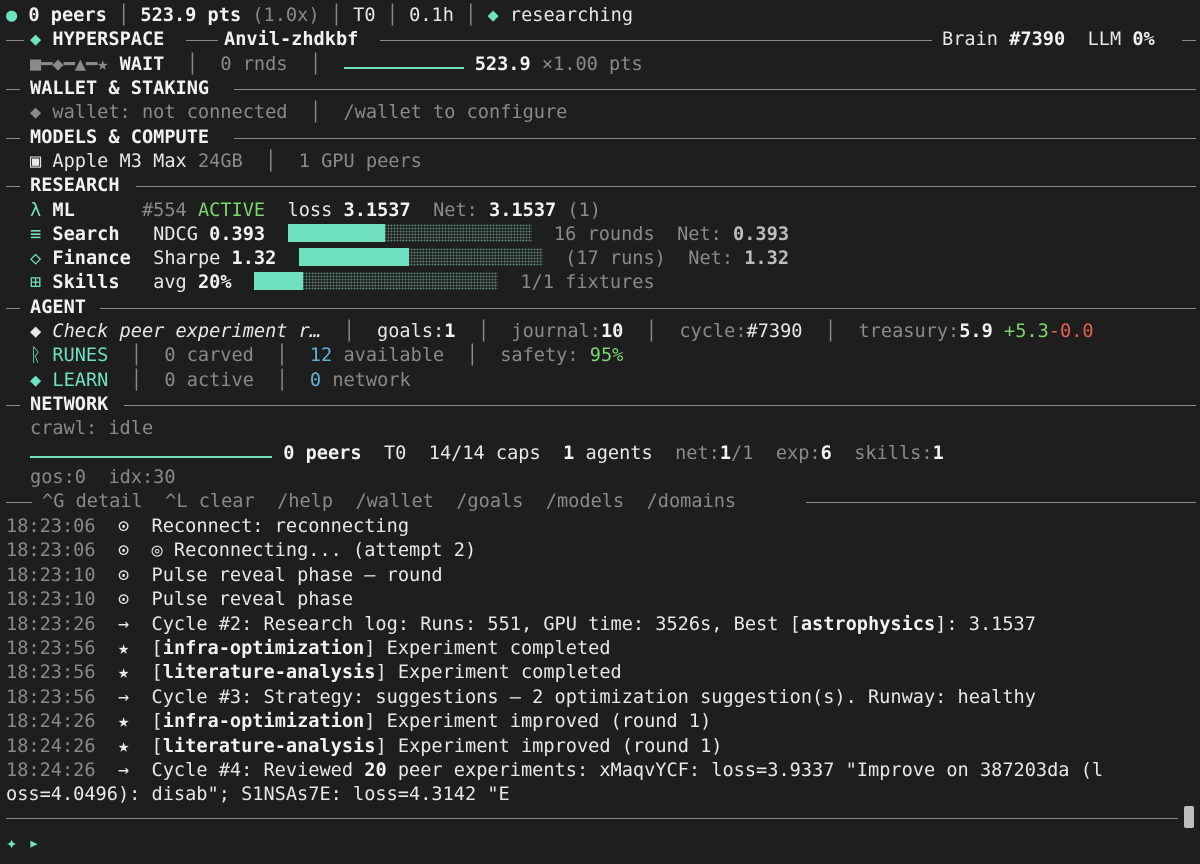 This screenshot has height=864, width=1200. What do you see at coordinates (556, 331) in the screenshot?
I see `journal-label: journal:` at bounding box center [556, 331].